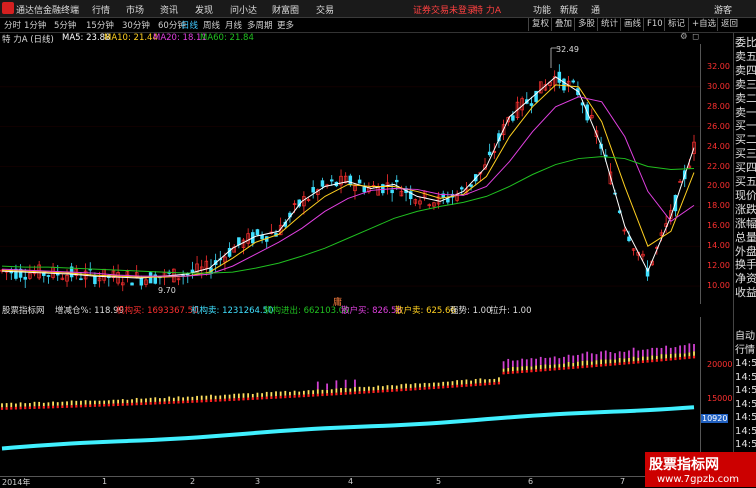 This screenshot has width=756, height=488. I want to click on login-alert: 证券交易未登录, so click(444, 9).